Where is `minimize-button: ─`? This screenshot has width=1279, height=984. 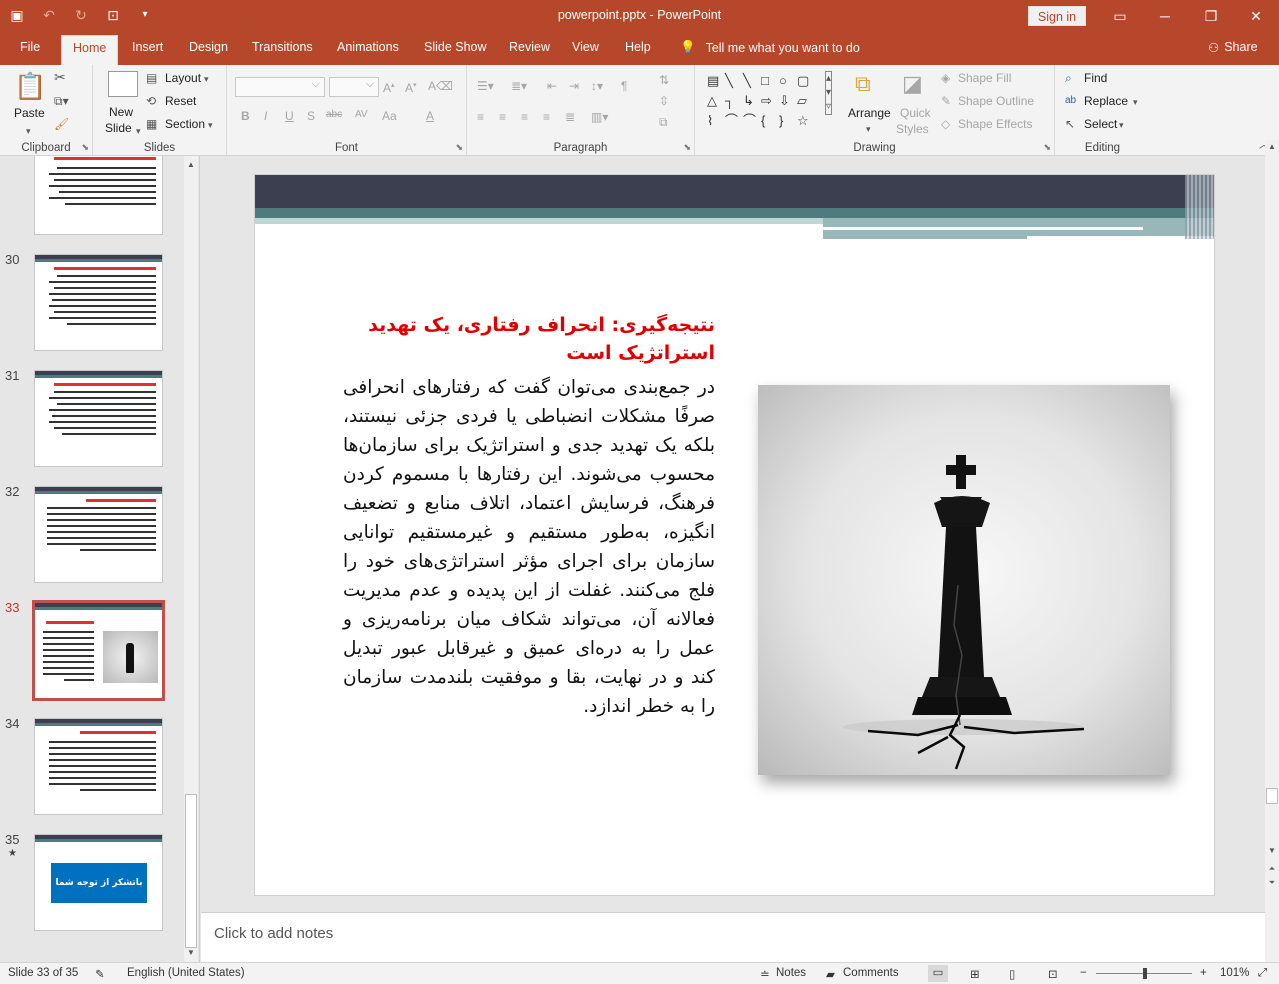 minimize-button: ─ is located at coordinates (1165, 16).